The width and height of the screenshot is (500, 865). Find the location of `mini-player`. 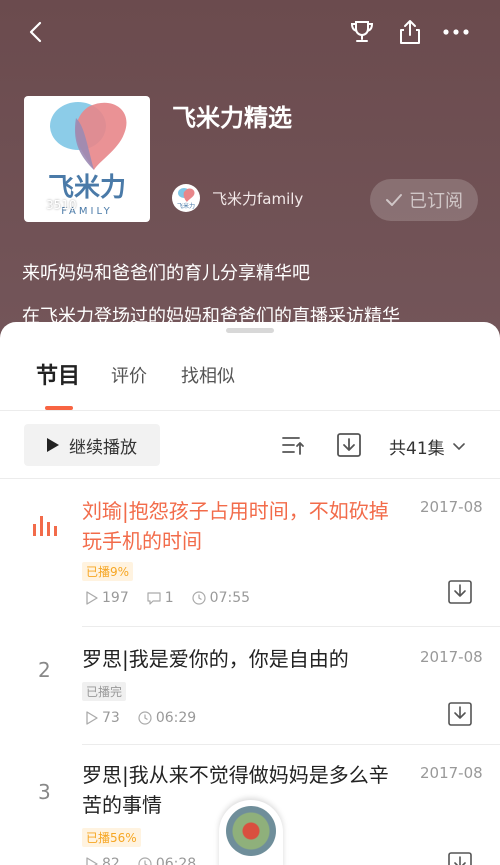

mini-player is located at coordinates (251, 832).